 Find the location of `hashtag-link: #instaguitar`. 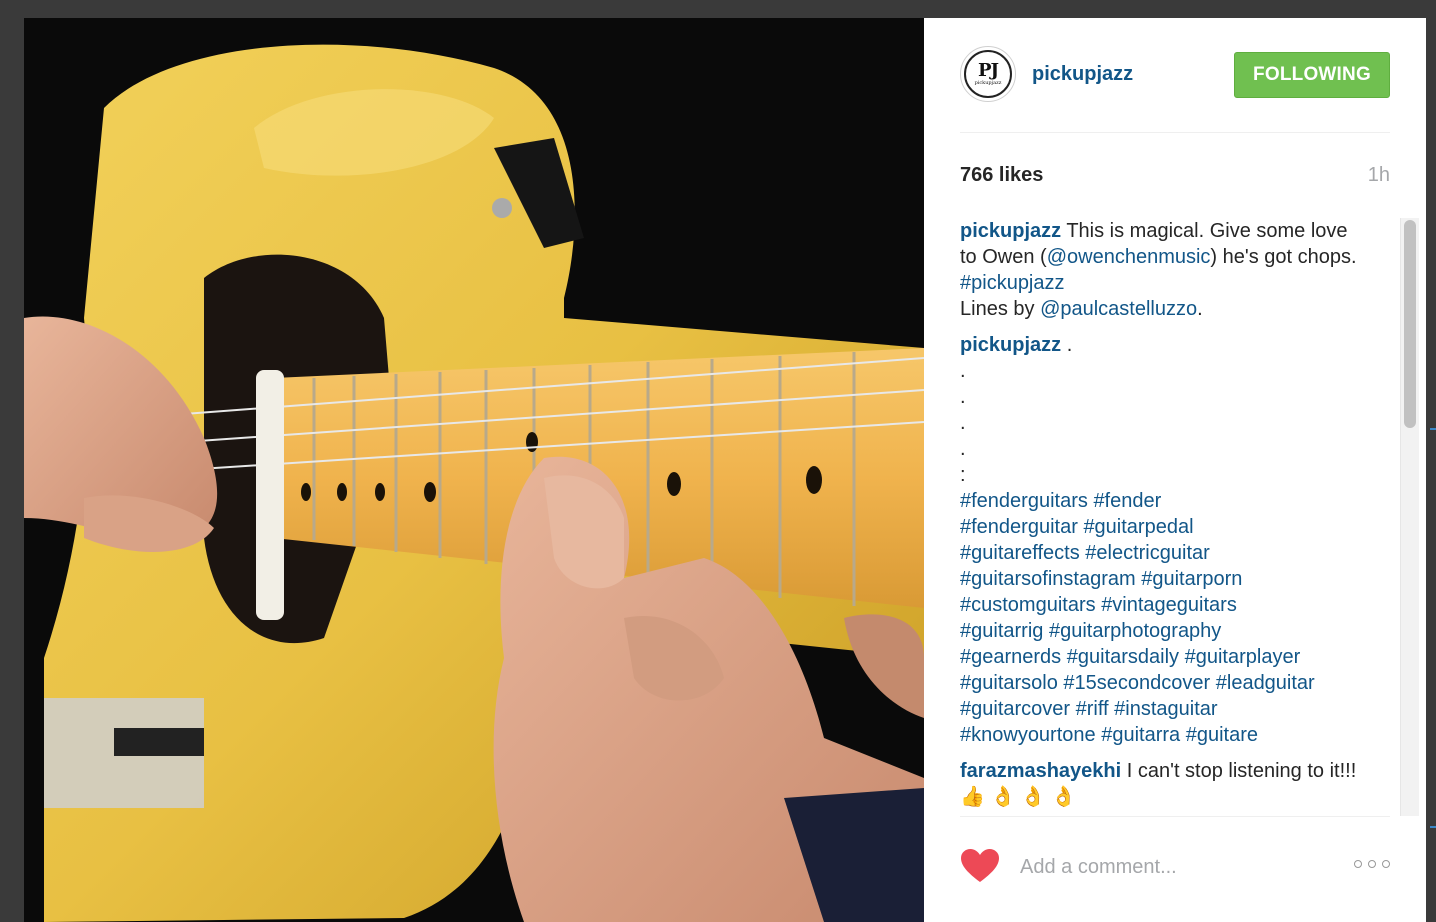

hashtag-link: #instaguitar is located at coordinates (1165, 709).